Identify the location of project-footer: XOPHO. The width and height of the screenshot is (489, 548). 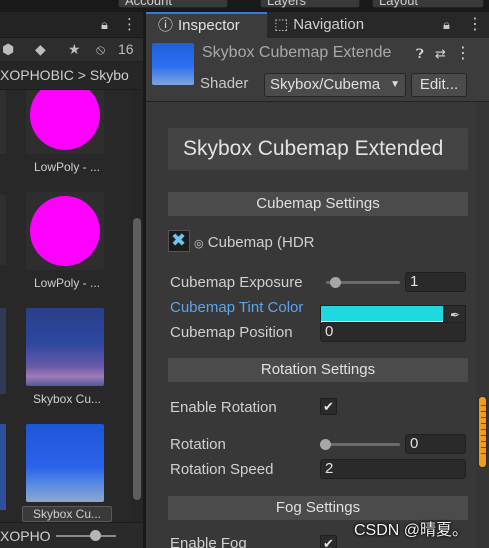
(71, 535).